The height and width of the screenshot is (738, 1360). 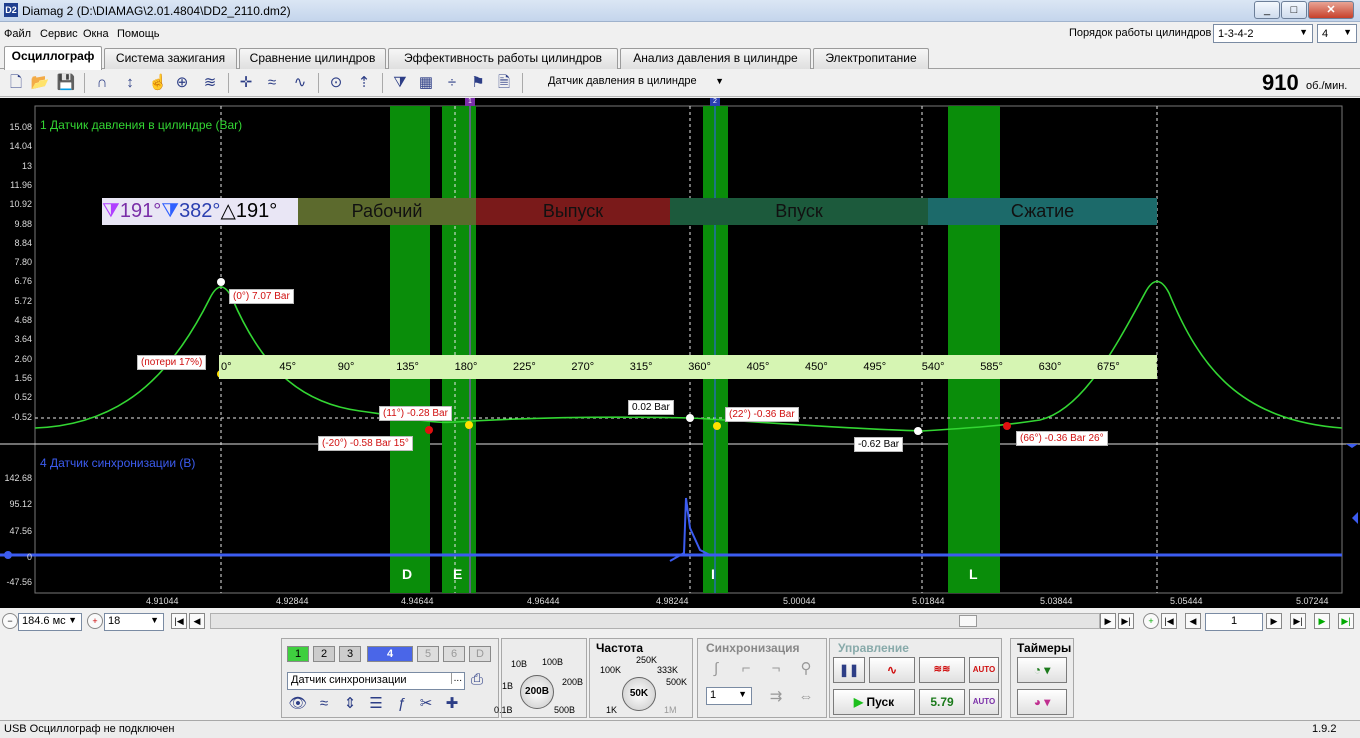 I want to click on minimize-button: _, so click(x=1267, y=10).